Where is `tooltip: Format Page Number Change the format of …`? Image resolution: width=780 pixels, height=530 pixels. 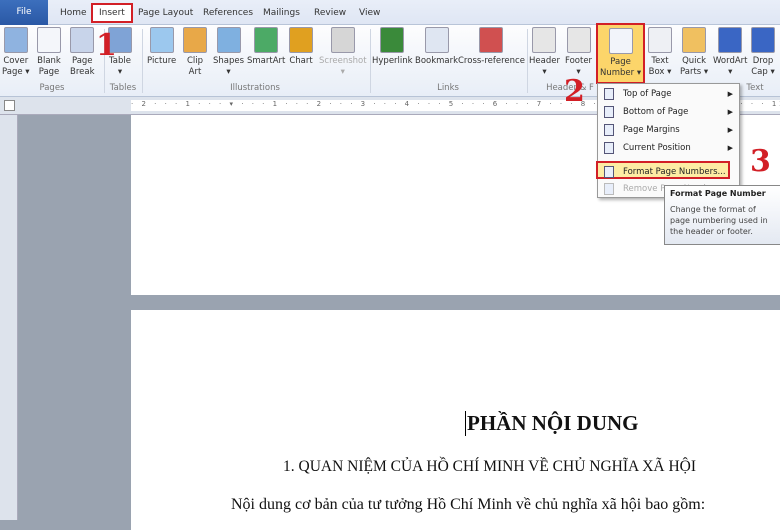
tooltip: Format Page Number Change the format of … is located at coordinates (722, 215).